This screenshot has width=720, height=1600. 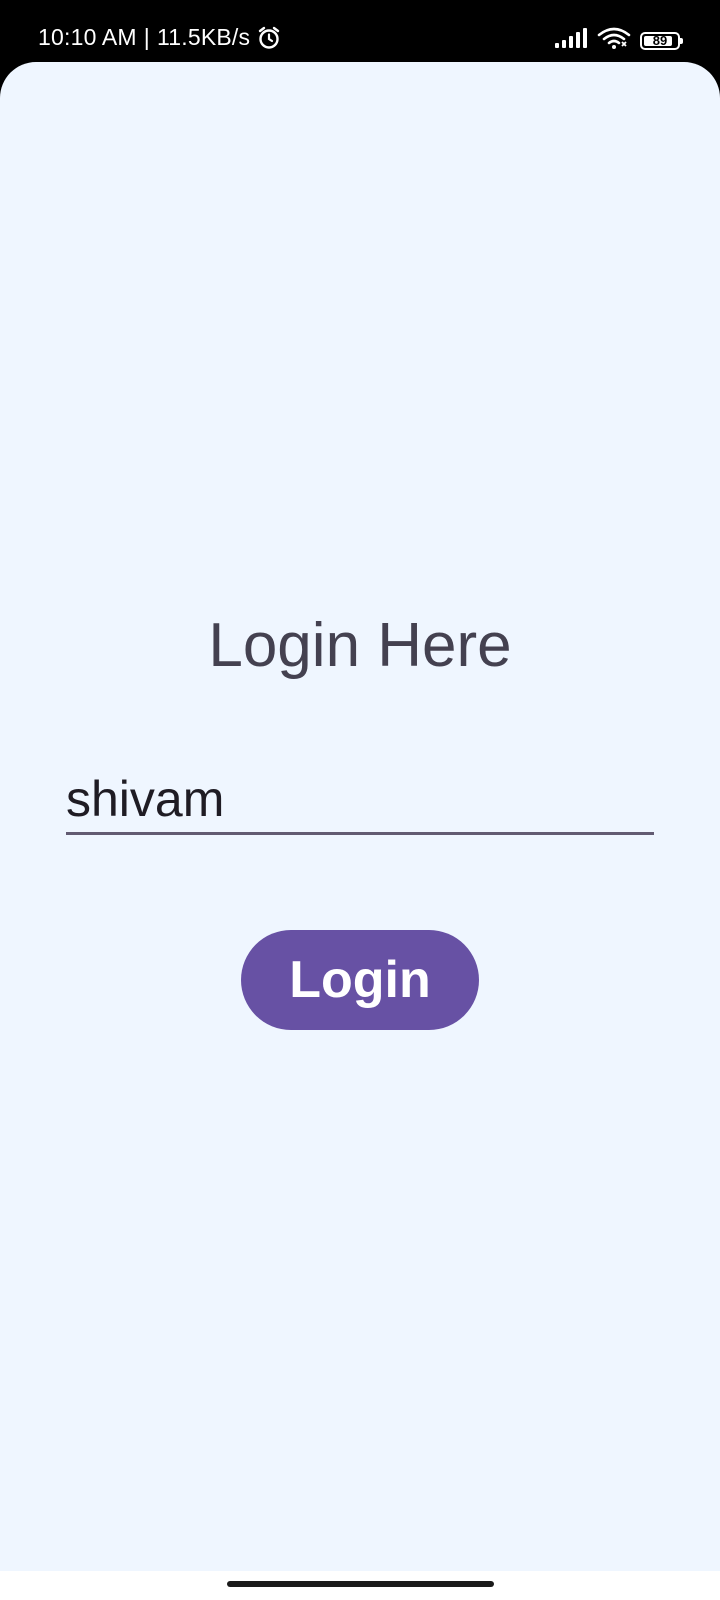 I want to click on home-indicator, so click(x=360, y=1584).